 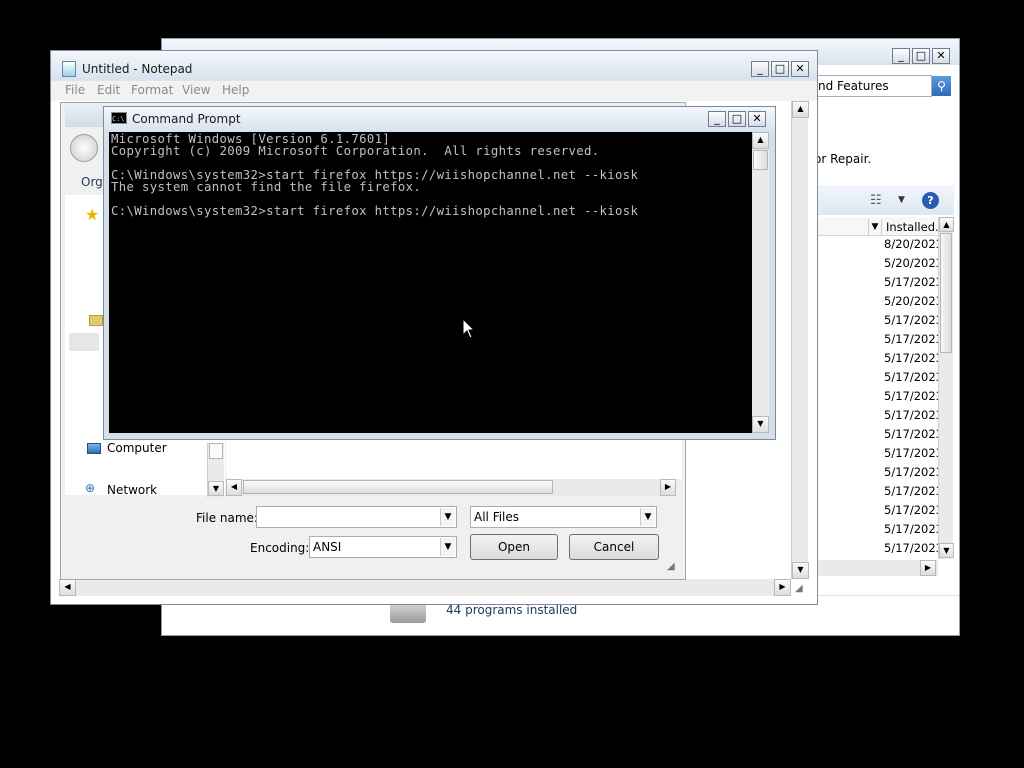 I want to click on file-list-scroll-right-icon: ▶, so click(x=668, y=487).